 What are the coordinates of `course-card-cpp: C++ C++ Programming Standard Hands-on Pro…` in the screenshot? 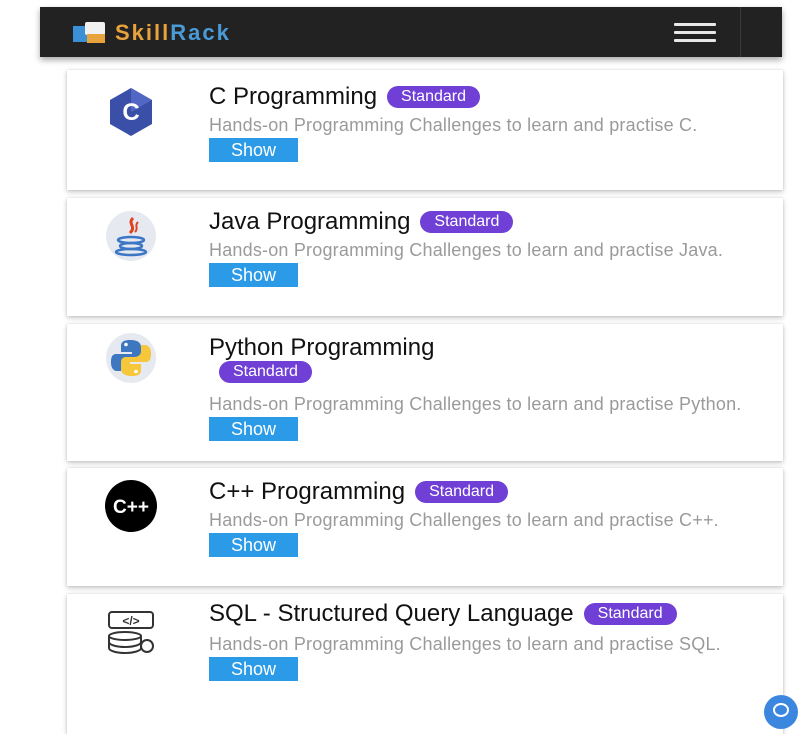 It's located at (425, 527).